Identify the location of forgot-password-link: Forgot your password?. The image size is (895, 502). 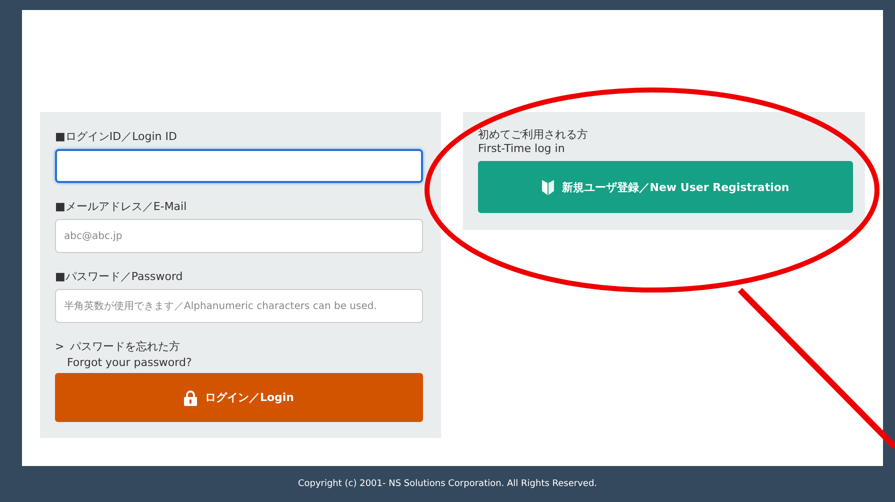
(239, 362).